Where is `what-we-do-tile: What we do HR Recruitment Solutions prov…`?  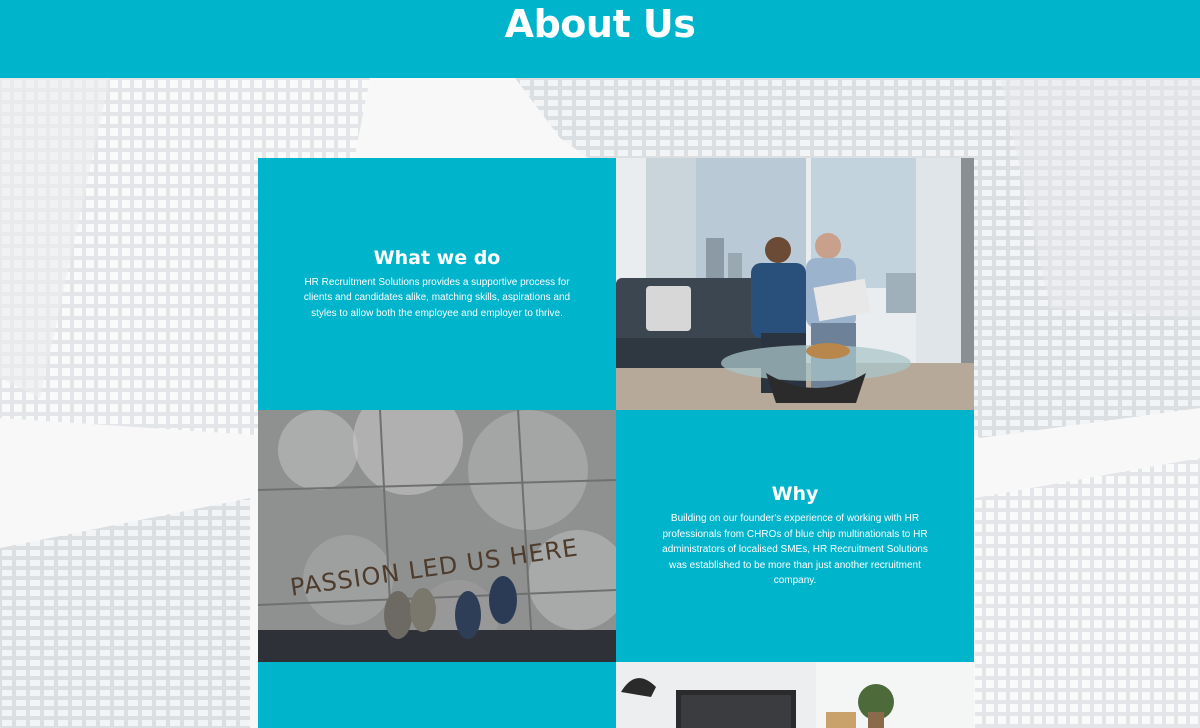 what-we-do-tile: What we do HR Recruitment Solutions prov… is located at coordinates (437, 284).